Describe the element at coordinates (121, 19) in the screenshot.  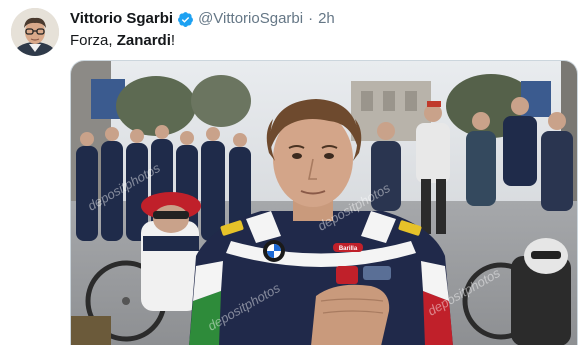
I see `author-name: Vittorio Sgarbi` at that location.